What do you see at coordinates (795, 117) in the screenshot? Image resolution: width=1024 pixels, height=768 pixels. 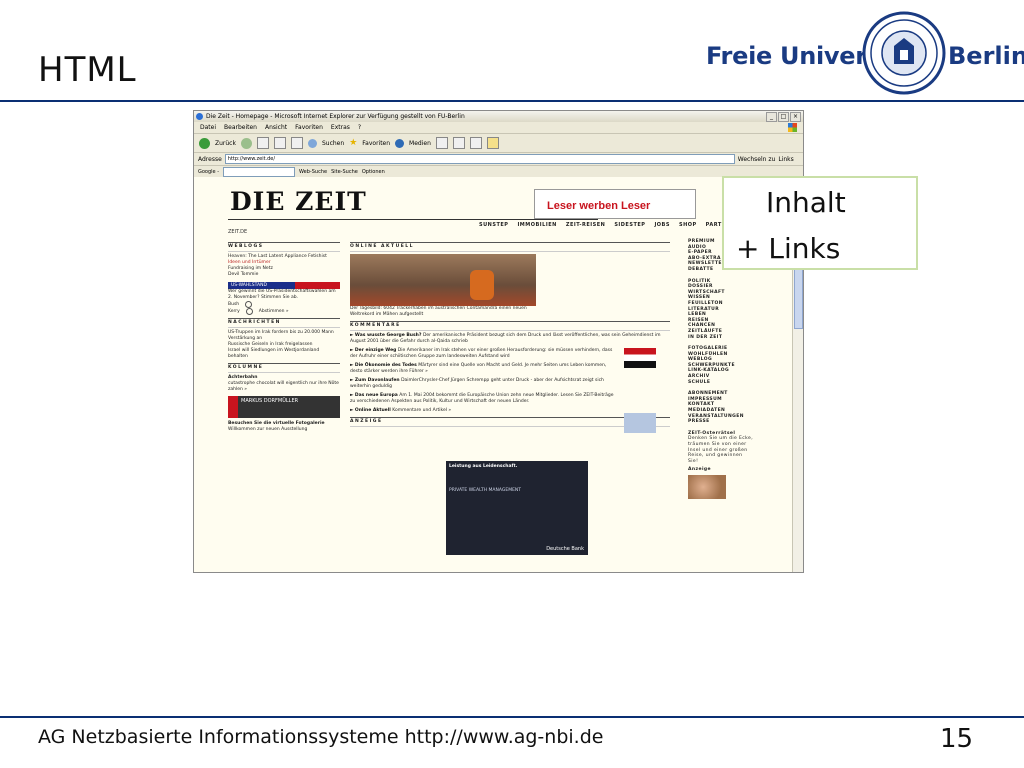 I see `close-icon: ×` at bounding box center [795, 117].